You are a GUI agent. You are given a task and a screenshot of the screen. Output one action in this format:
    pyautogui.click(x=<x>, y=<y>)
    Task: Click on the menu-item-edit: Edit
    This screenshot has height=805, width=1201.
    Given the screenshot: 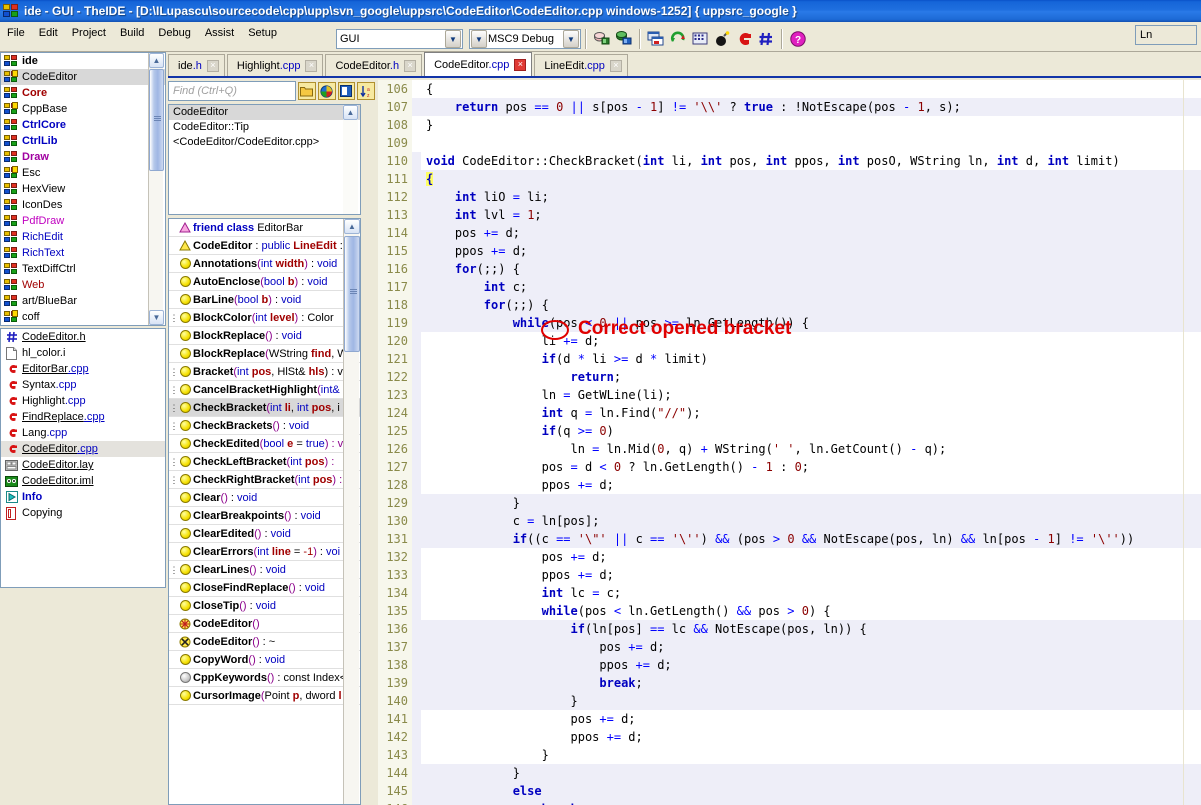 What is the action you would take?
    pyautogui.click(x=48, y=33)
    